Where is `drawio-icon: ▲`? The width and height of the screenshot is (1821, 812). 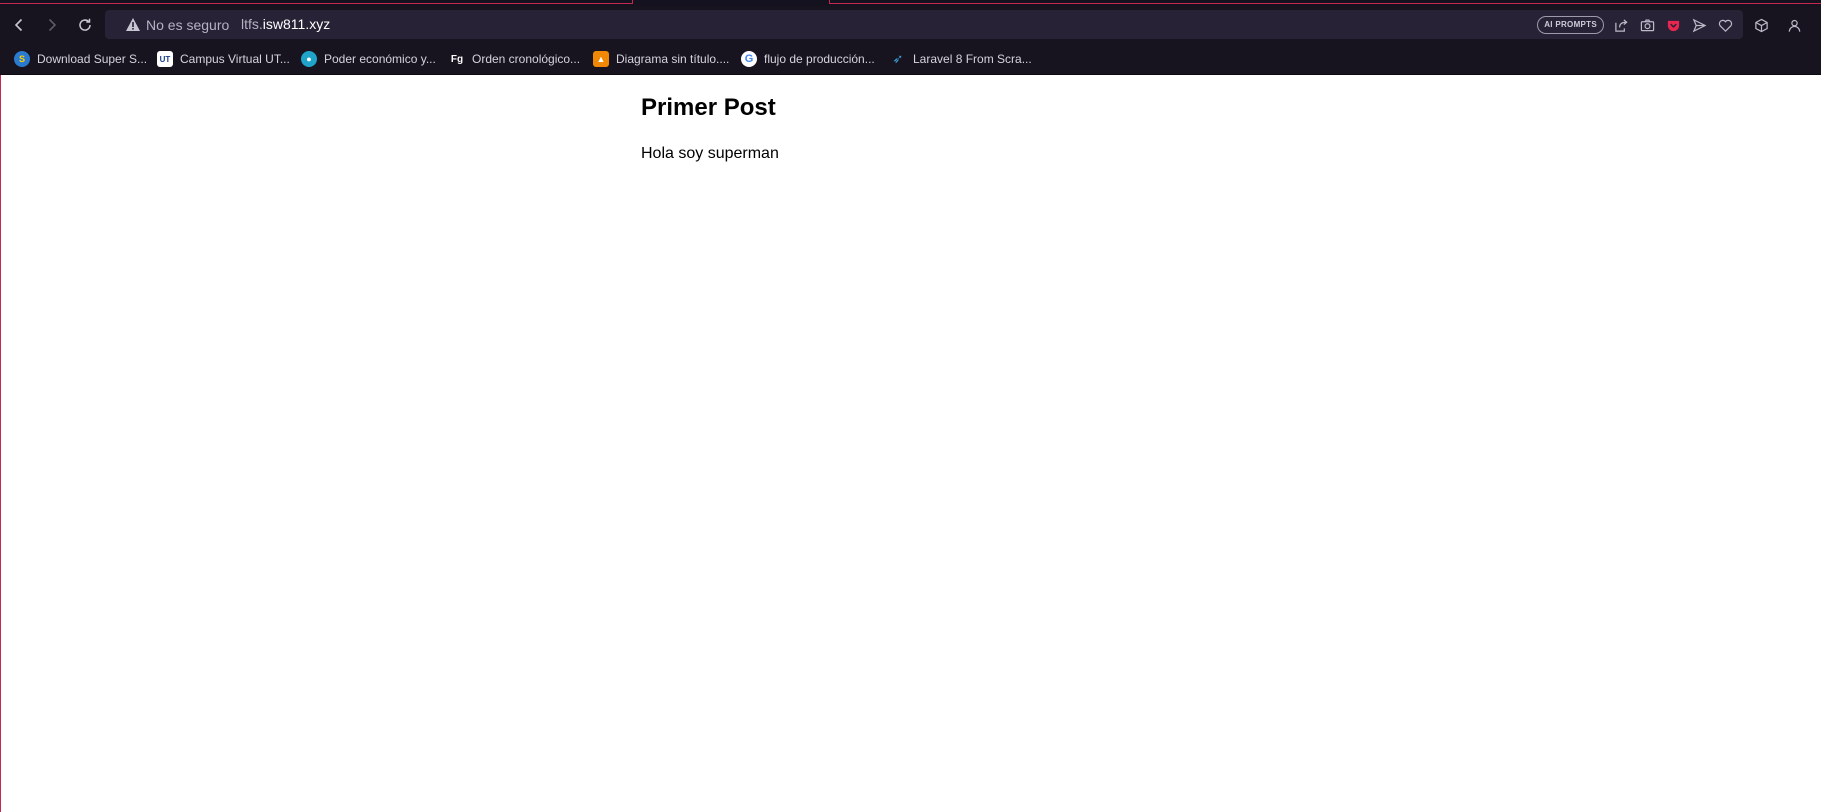
drawio-icon: ▲ is located at coordinates (601, 59).